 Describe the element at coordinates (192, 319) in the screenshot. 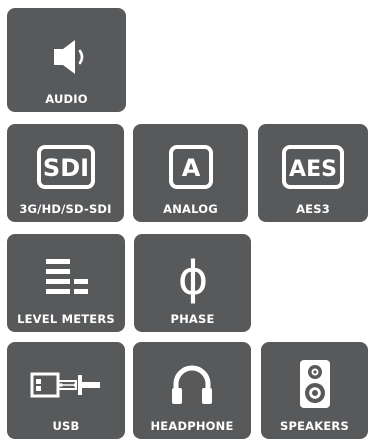

I see `phase-label: PHASE` at that location.